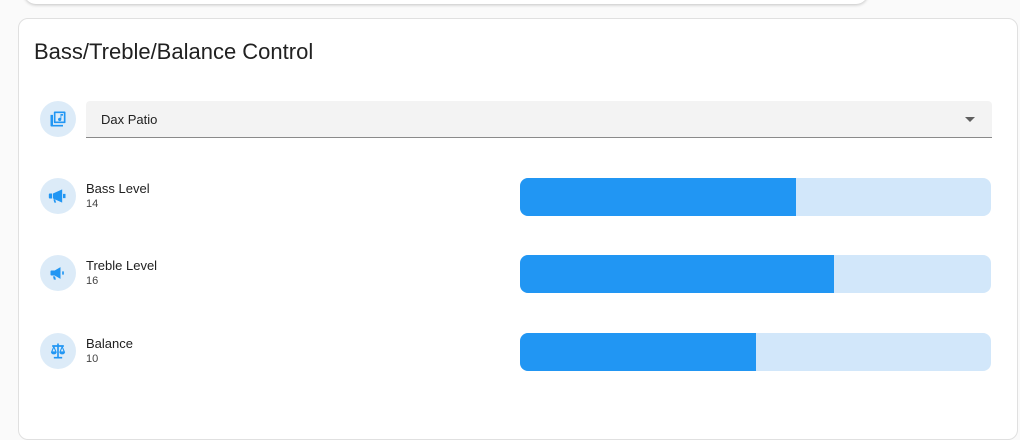 This screenshot has height=440, width=1020. Describe the element at coordinates (92, 204) in the screenshot. I see `bass-level-value: 14` at that location.